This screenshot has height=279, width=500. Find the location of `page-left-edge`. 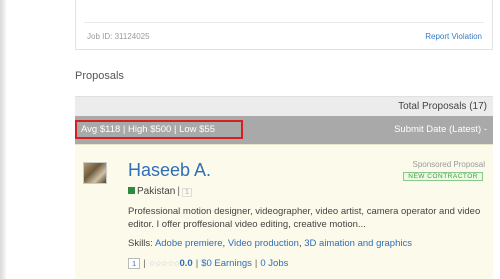

page-left-edge is located at coordinates (3, 139).